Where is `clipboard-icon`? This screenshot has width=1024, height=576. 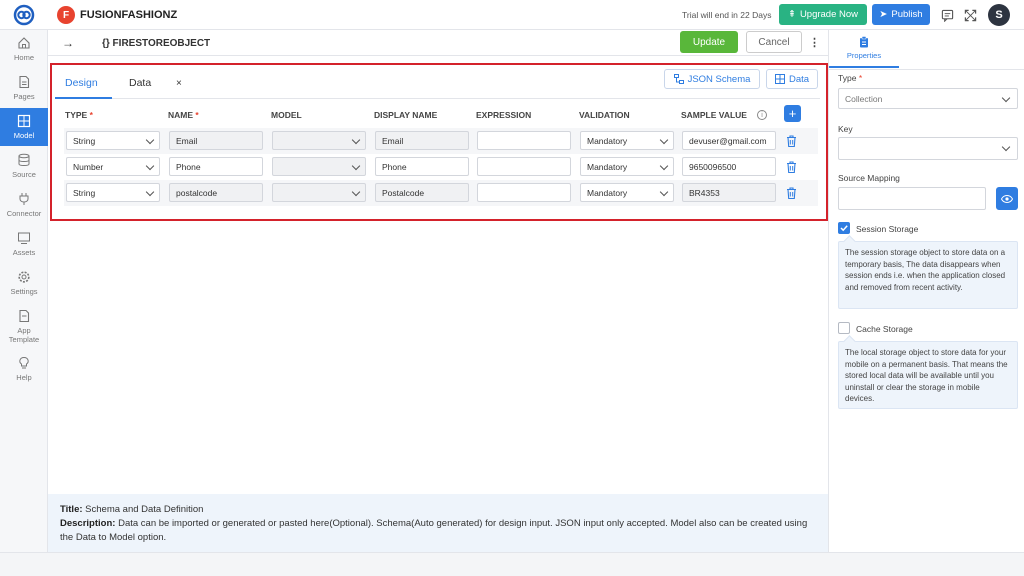
clipboard-icon is located at coordinates (864, 42).